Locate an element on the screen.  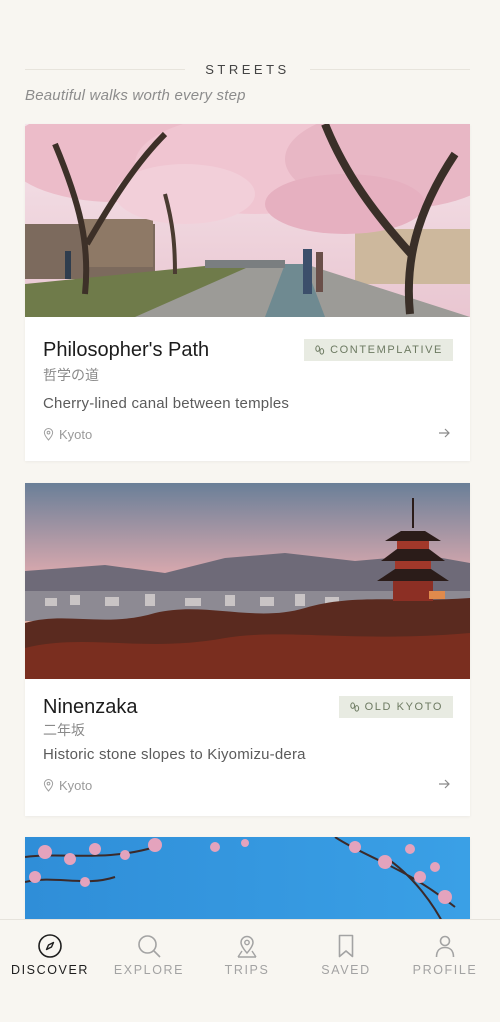
bookmark-icon is located at coordinates (346, 946).